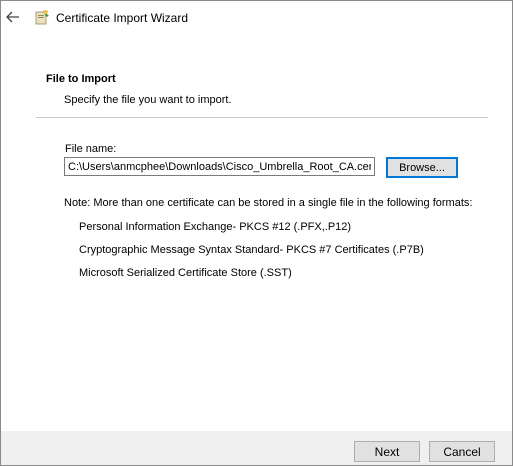 This screenshot has height=466, width=513. I want to click on back-button, so click(13, 17).